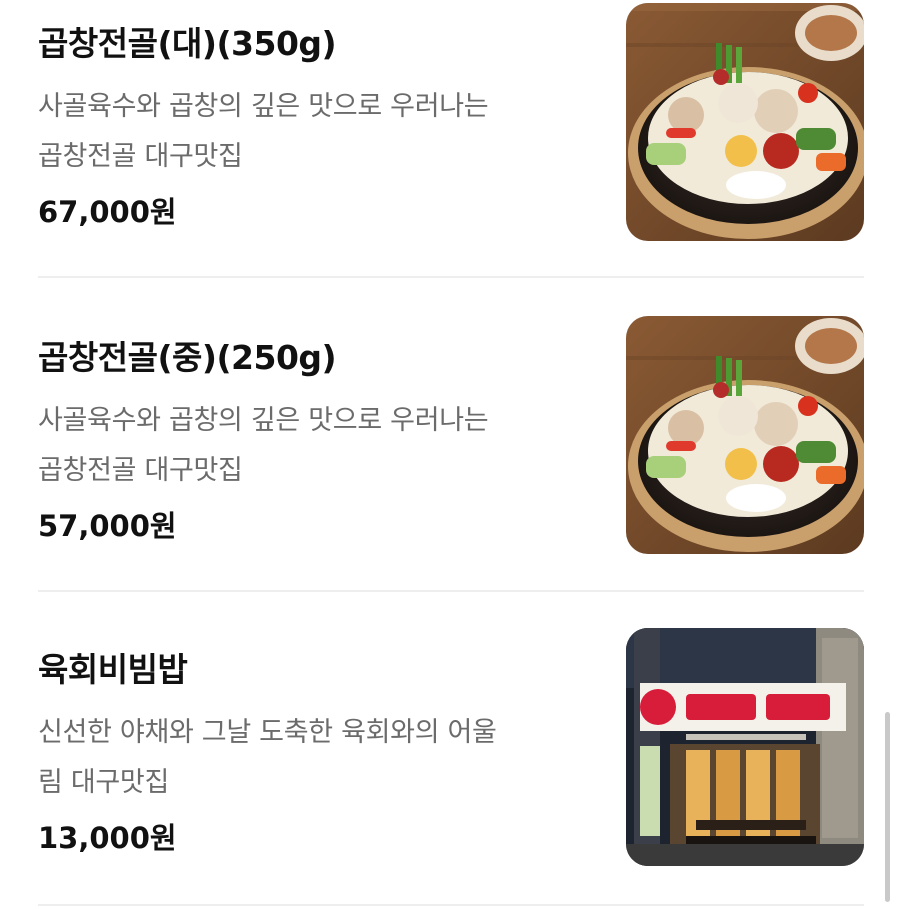 This screenshot has height=910, width=900. What do you see at coordinates (107, 526) in the screenshot?
I see `menu-item-price: 57,000원` at bounding box center [107, 526].